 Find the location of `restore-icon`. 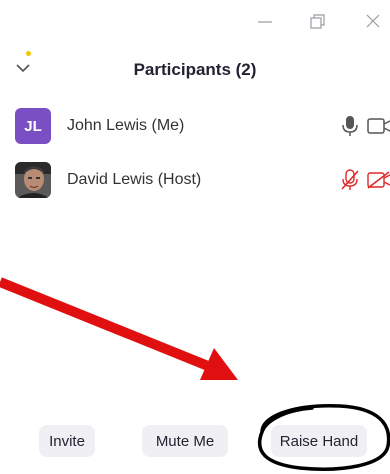

restore-icon is located at coordinates (317, 22).